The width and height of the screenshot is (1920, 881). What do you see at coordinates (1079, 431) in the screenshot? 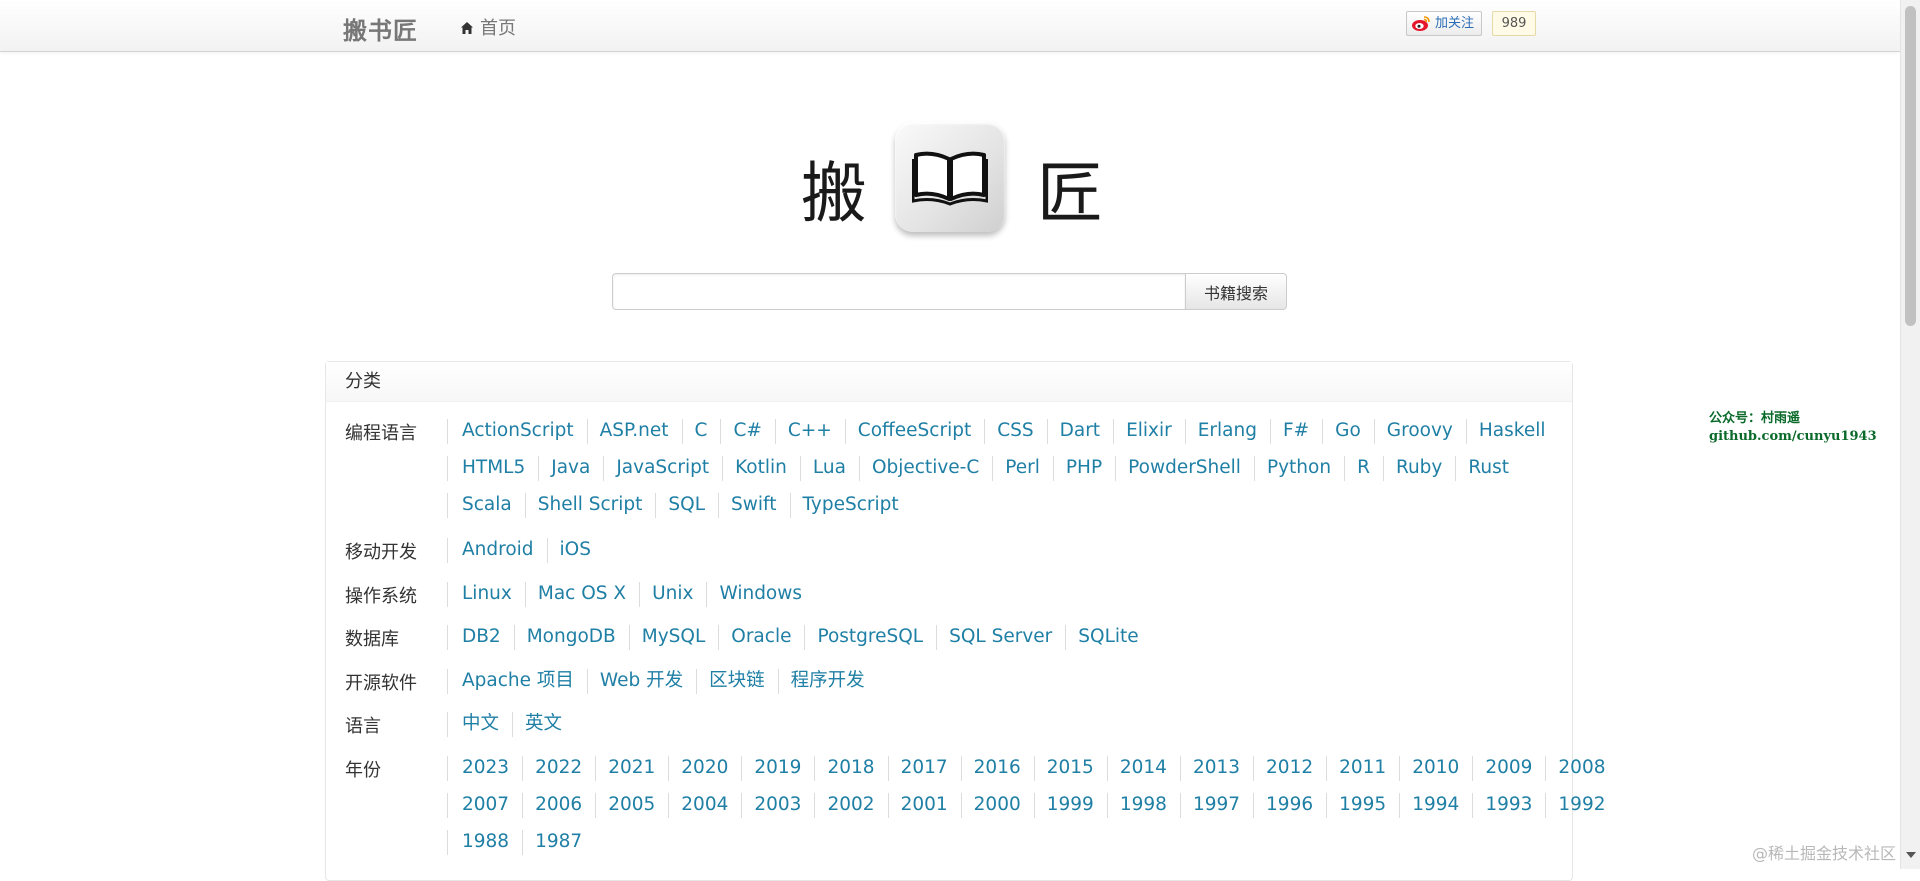
I see `category-link: Dart` at bounding box center [1079, 431].